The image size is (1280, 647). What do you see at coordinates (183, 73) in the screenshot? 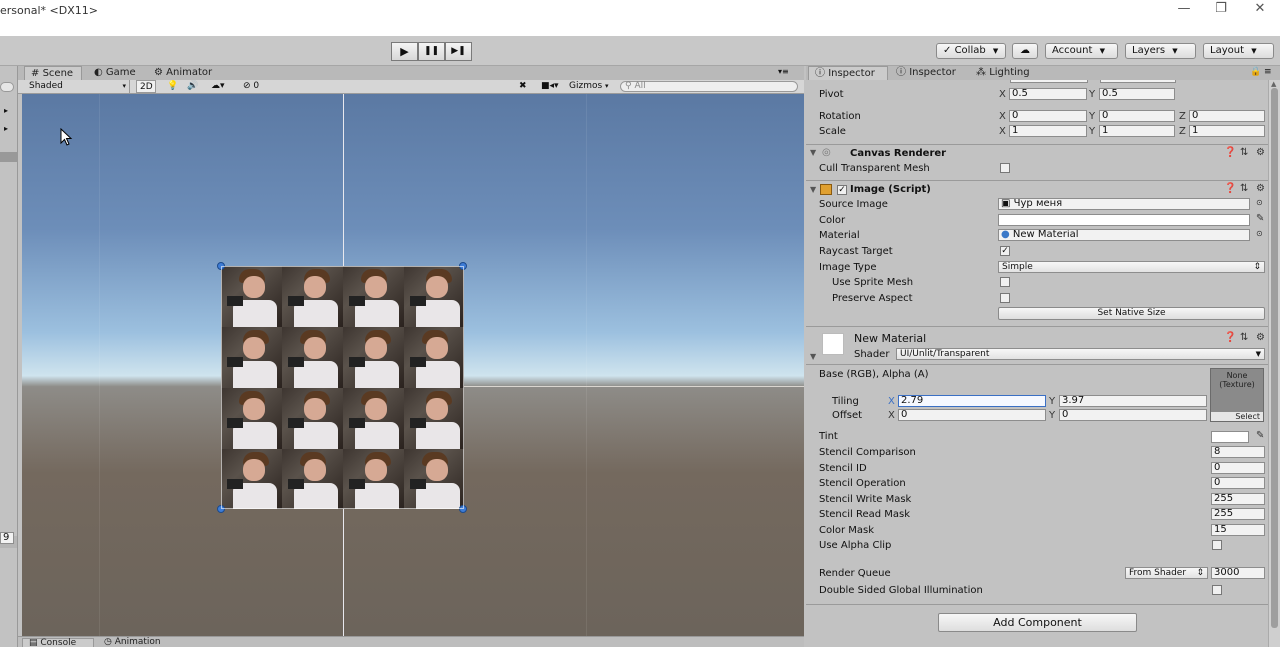
I see `tab-animator: ⚙ Animator` at bounding box center [183, 73].